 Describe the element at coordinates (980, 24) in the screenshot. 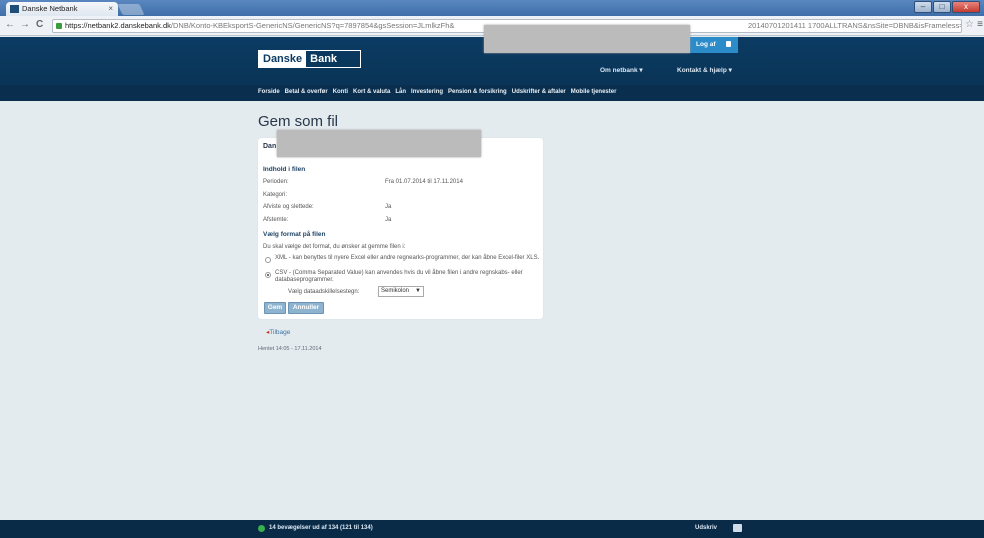

I see `browser-menu-icon: ≡` at that location.